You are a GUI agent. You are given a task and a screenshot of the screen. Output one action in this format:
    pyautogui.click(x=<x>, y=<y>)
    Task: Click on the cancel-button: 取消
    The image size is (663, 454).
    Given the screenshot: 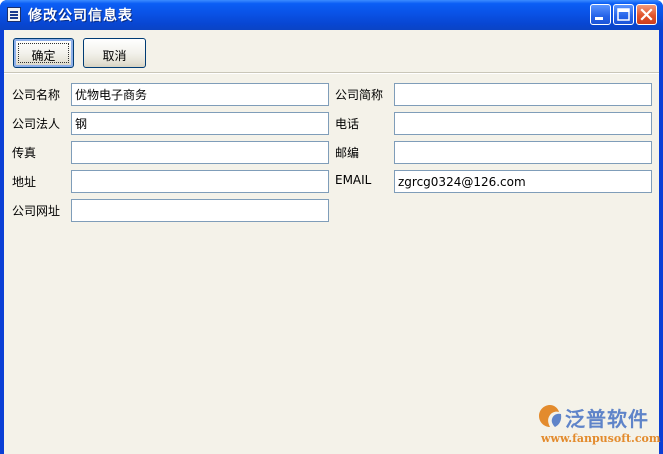 What is the action you would take?
    pyautogui.click(x=114, y=53)
    